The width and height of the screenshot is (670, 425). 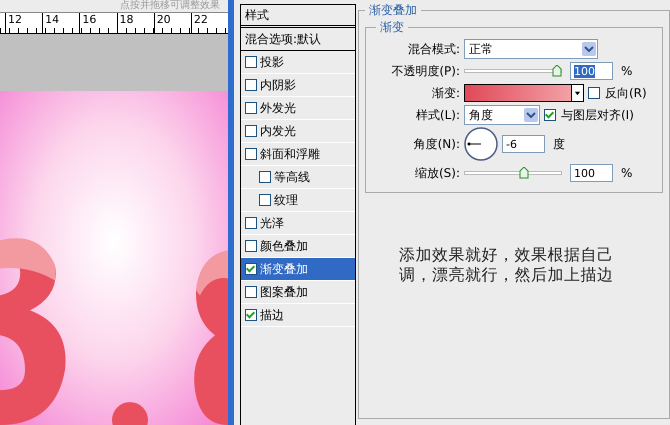 I want to click on opacity-input: 100, so click(x=591, y=71).